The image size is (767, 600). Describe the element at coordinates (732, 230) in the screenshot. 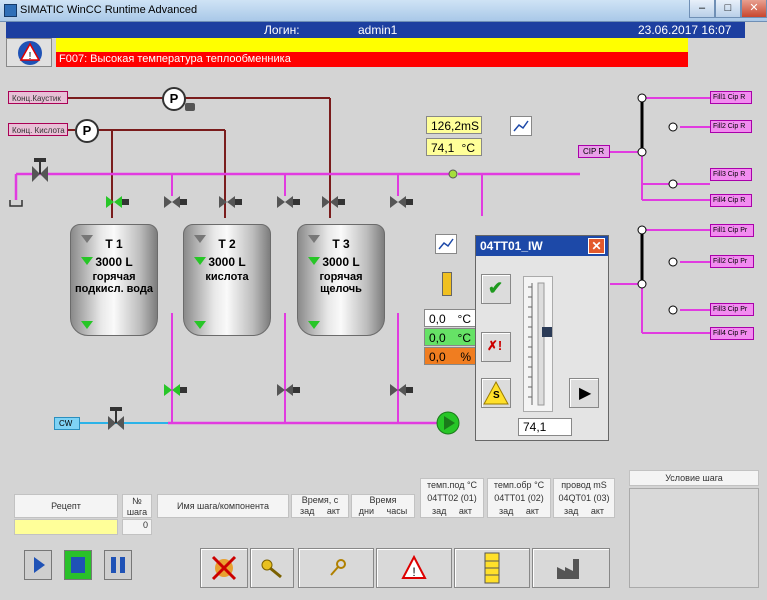

I see `fill1-cip-pr-tag: Fill1 Cip Pr` at that location.